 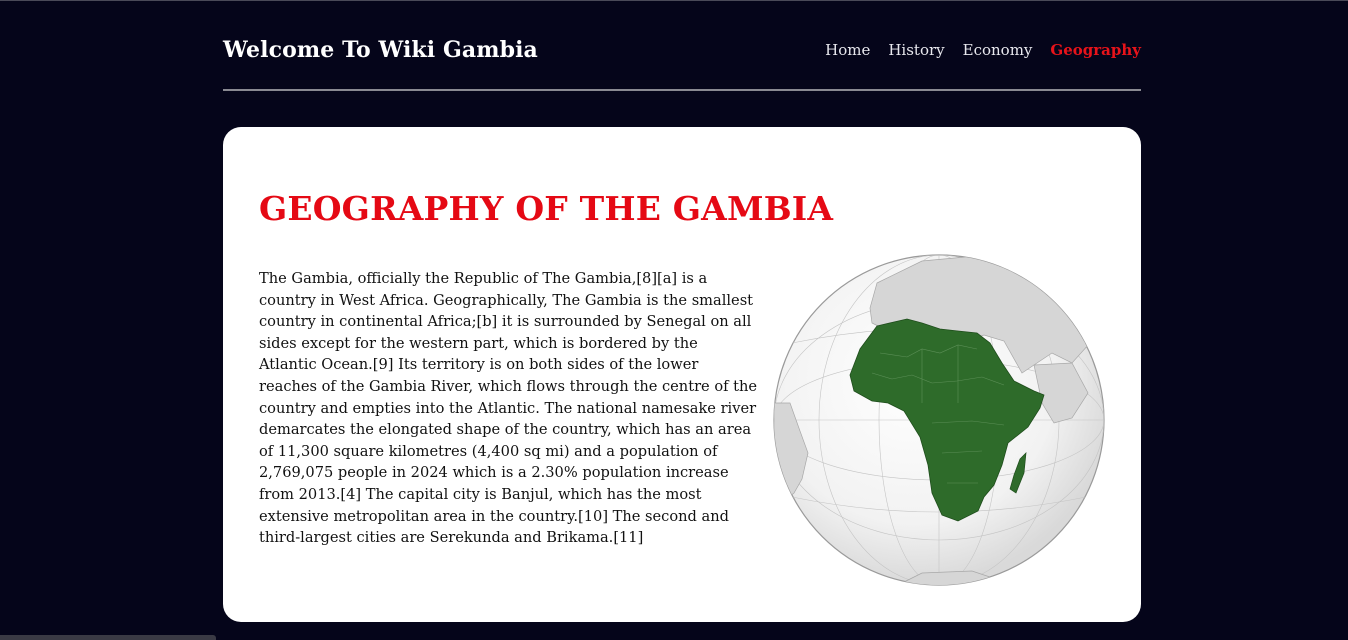 I want to click on horizontal-scrollbar, so click(x=108, y=637).